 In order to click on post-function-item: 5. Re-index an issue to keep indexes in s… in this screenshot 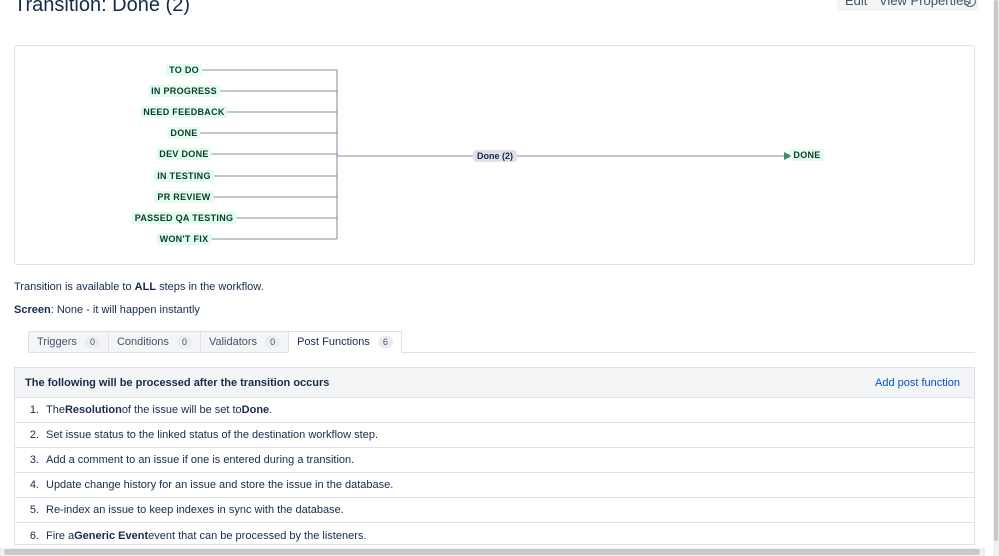, I will do `click(494, 510)`.